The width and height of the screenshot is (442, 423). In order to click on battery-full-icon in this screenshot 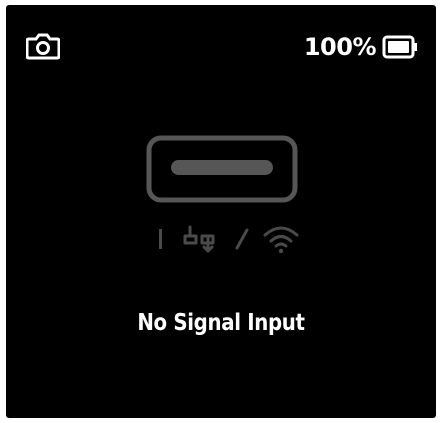, I will do `click(399, 47)`.